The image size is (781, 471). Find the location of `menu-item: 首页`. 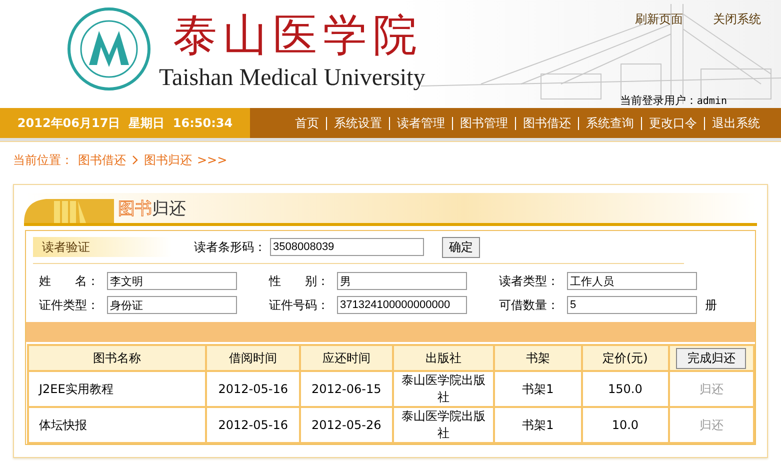

menu-item: 首页 is located at coordinates (307, 123).